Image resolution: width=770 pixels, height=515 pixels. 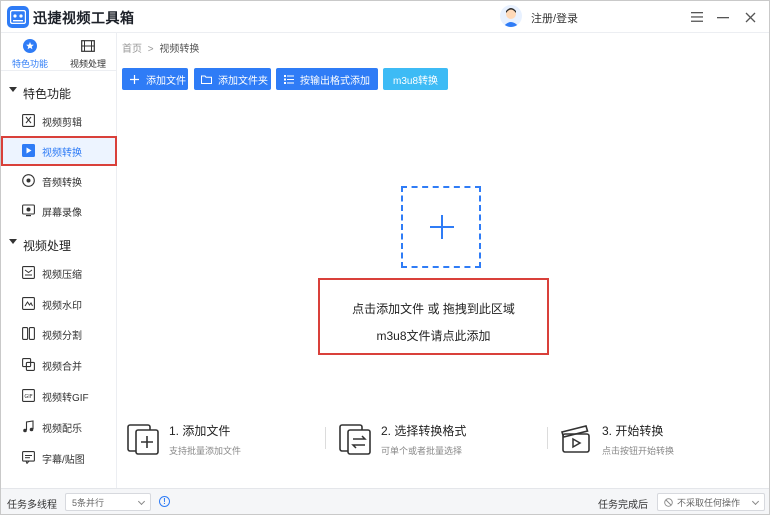 I want to click on add-file-dropzone, so click(x=441, y=227).